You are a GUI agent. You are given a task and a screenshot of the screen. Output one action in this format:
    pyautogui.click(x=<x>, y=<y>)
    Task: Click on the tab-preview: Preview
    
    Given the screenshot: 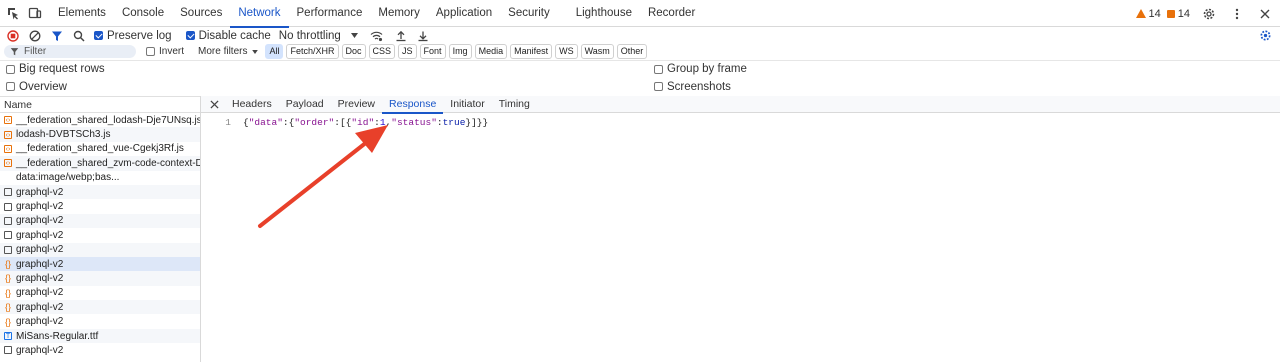 What is the action you would take?
    pyautogui.click(x=356, y=104)
    